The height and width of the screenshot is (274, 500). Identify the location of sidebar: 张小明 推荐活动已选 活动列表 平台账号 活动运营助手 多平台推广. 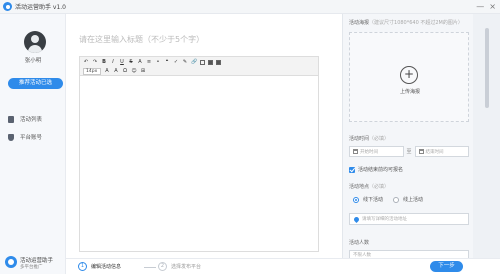
(33, 144).